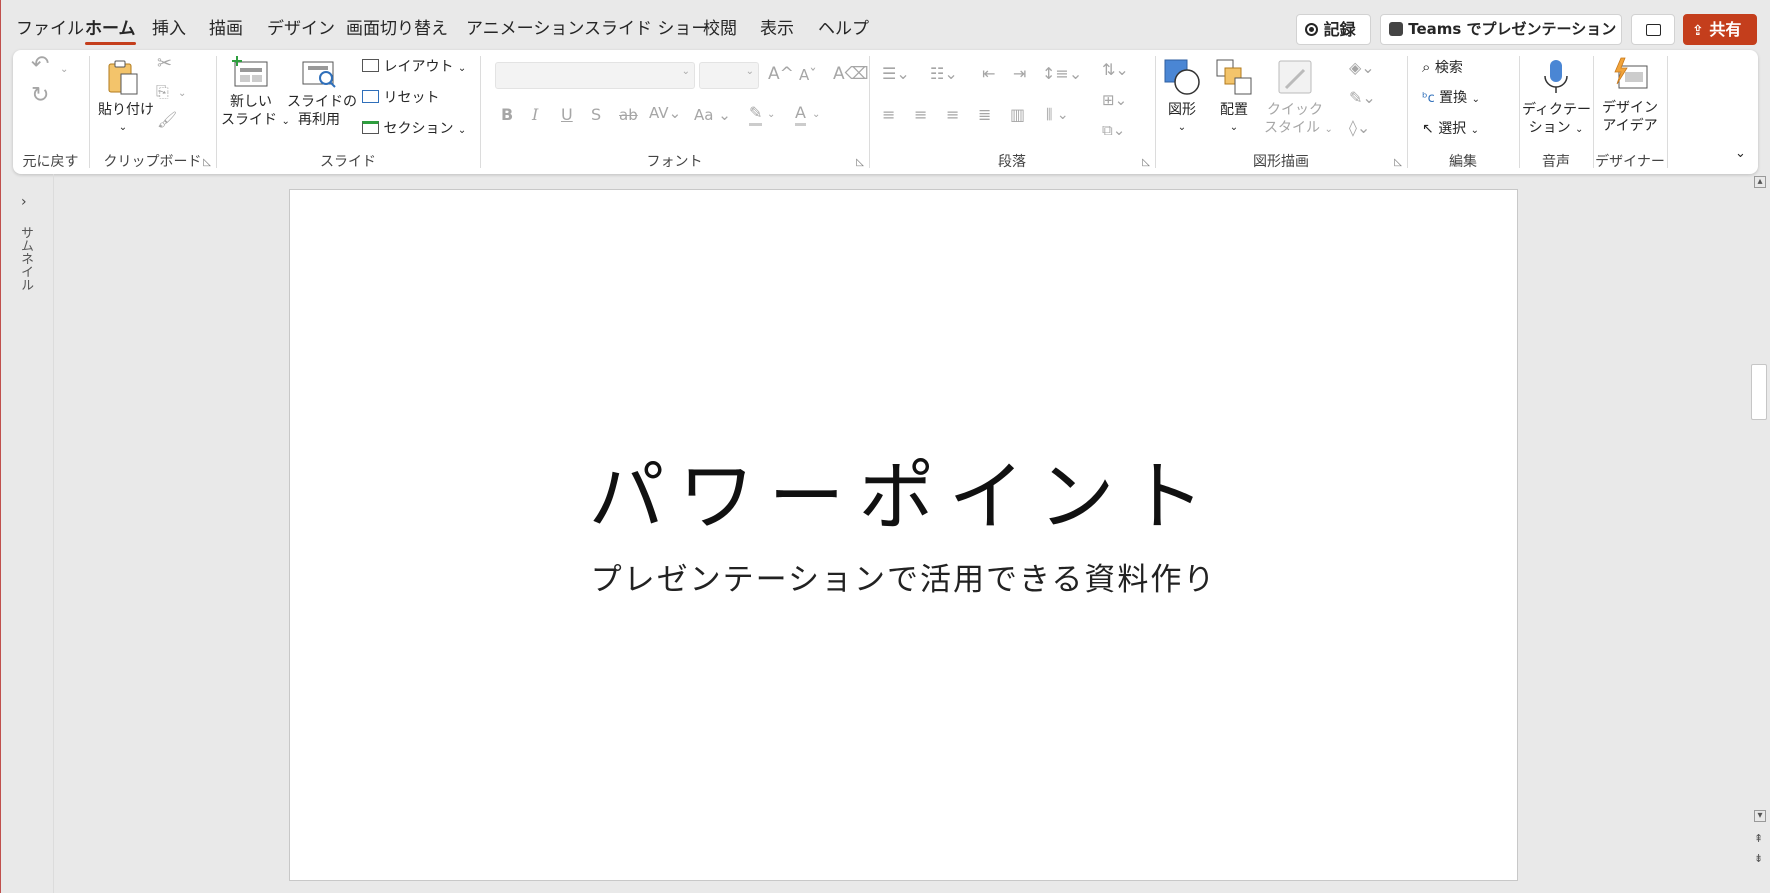  Describe the element at coordinates (40, 96) in the screenshot. I see `redo-icon: ↻` at that location.